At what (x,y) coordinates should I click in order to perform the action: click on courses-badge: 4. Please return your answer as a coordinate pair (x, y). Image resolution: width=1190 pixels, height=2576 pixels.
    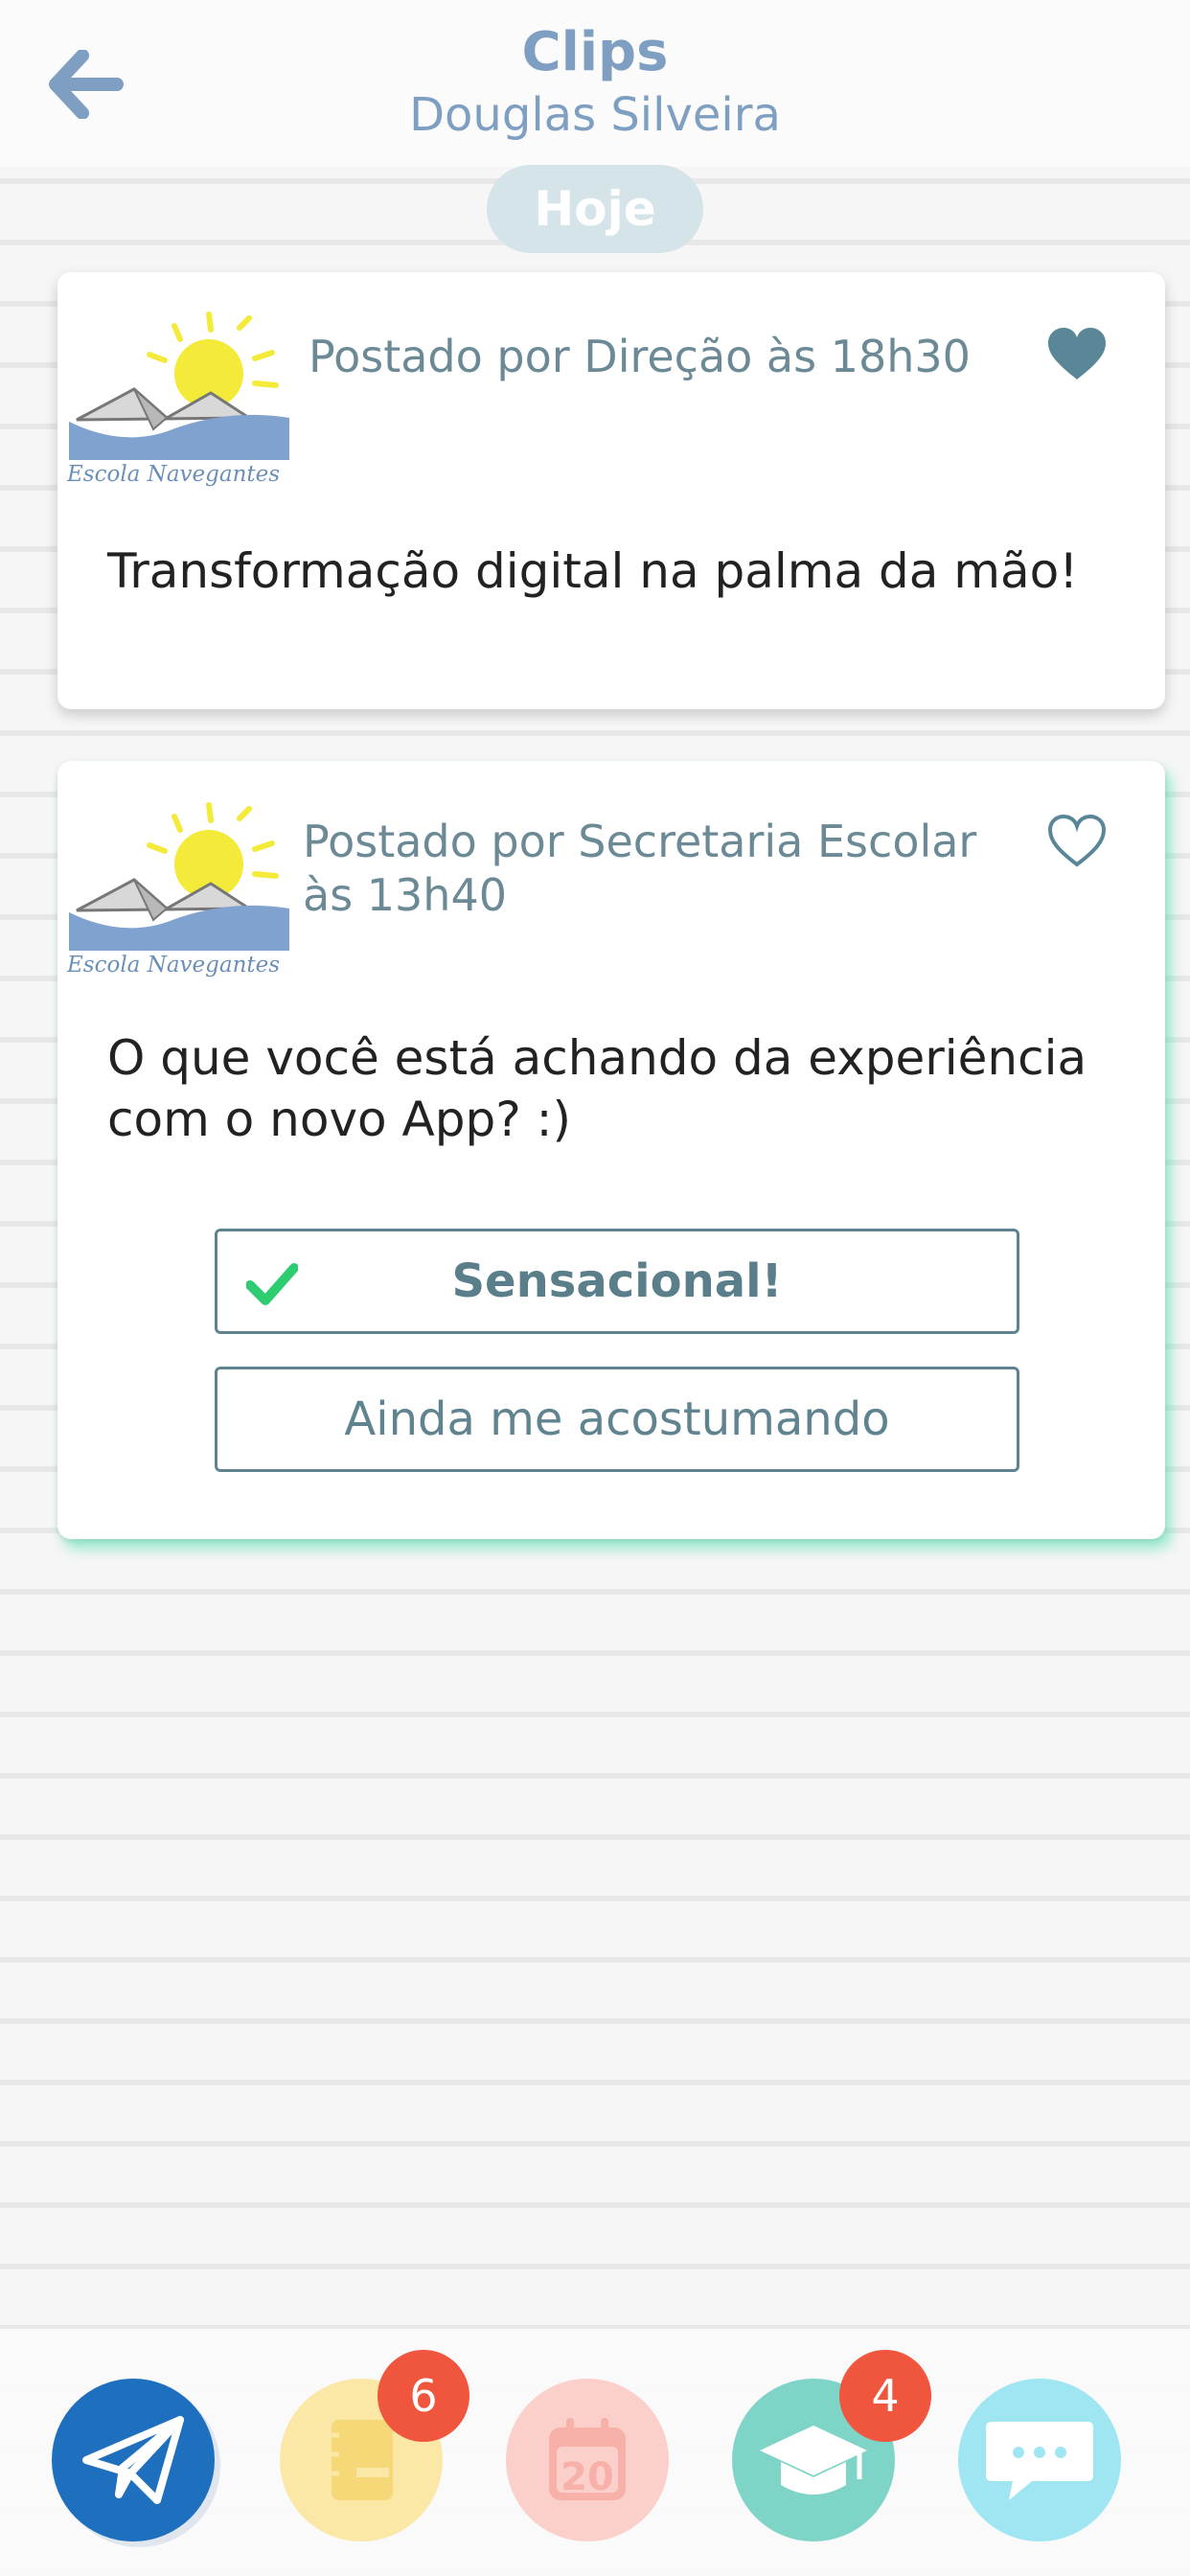
    Looking at the image, I should click on (885, 2396).